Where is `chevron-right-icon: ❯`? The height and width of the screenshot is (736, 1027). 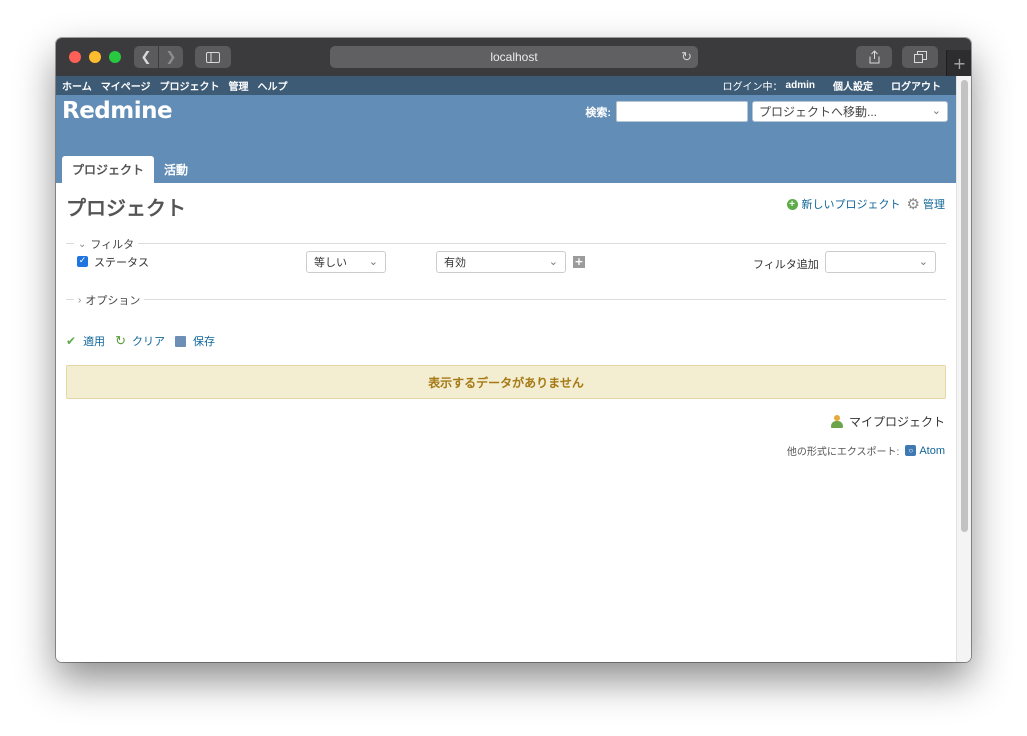
chevron-right-icon: ❯ is located at coordinates (171, 57).